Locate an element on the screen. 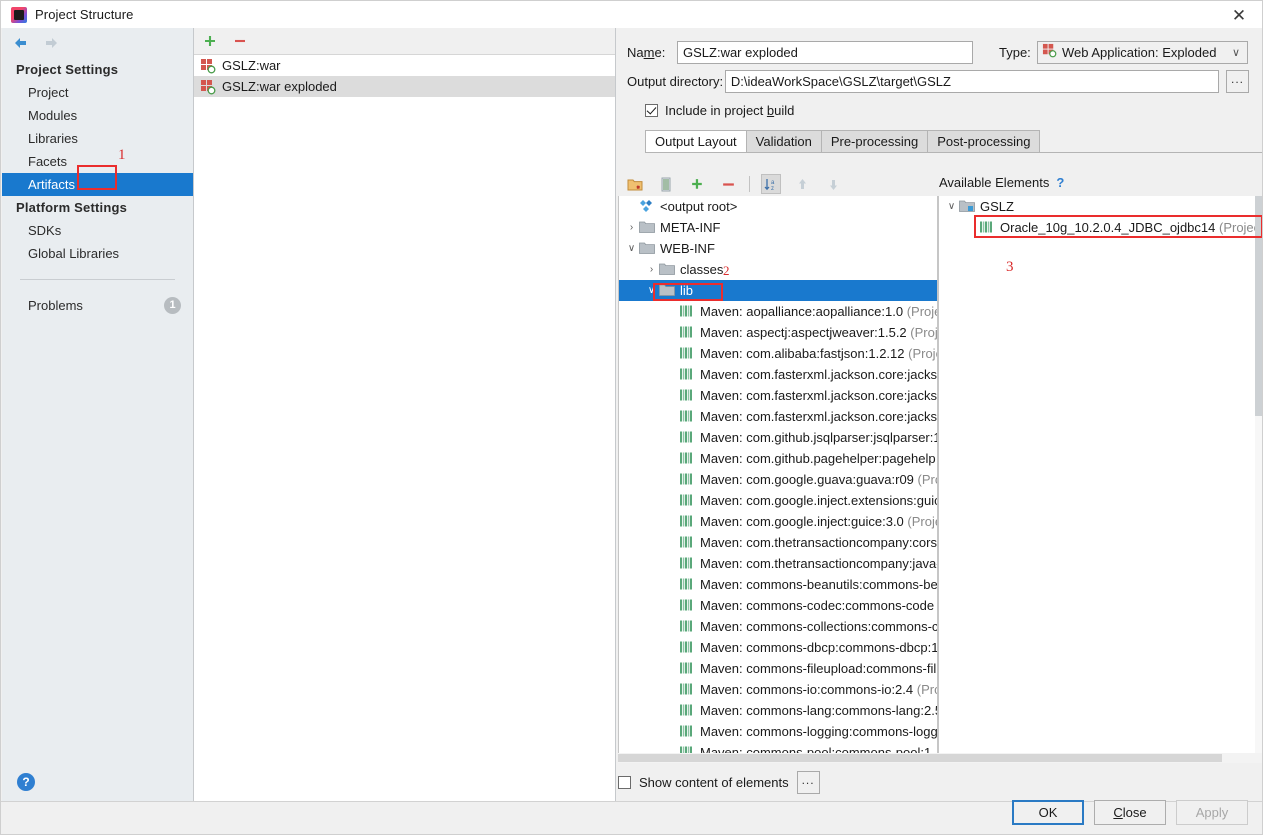 This screenshot has height=835, width=1263. tree-node: Maven: com.thetransactioncompany:java- is located at coordinates (778, 563).